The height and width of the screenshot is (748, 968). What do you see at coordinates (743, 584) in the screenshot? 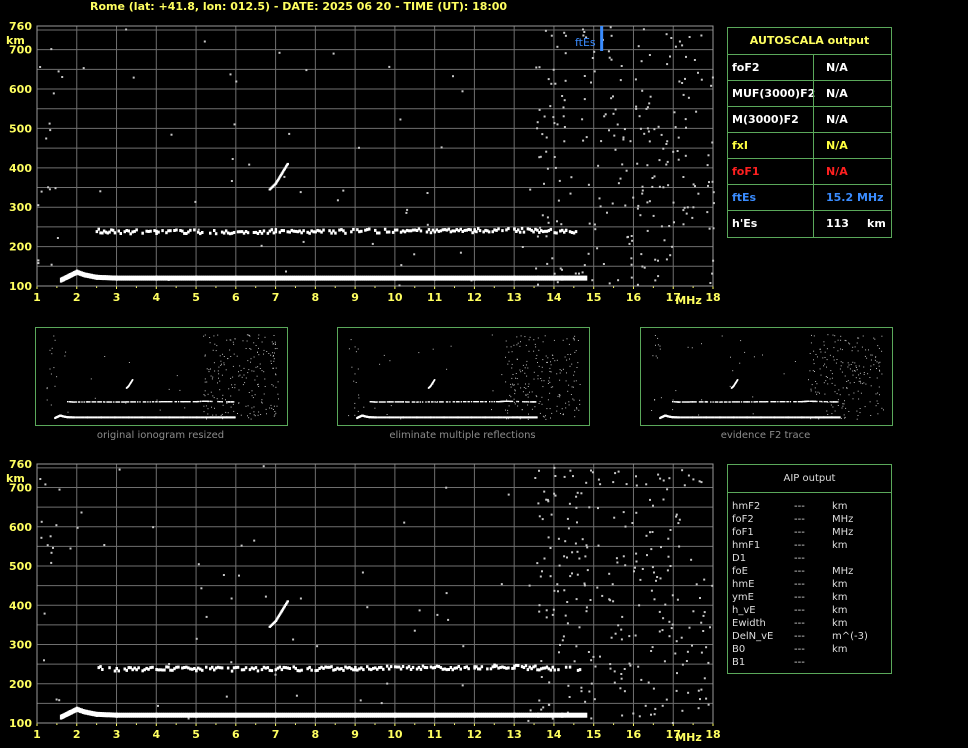
I see `aip-param-label: hmE` at bounding box center [743, 584].